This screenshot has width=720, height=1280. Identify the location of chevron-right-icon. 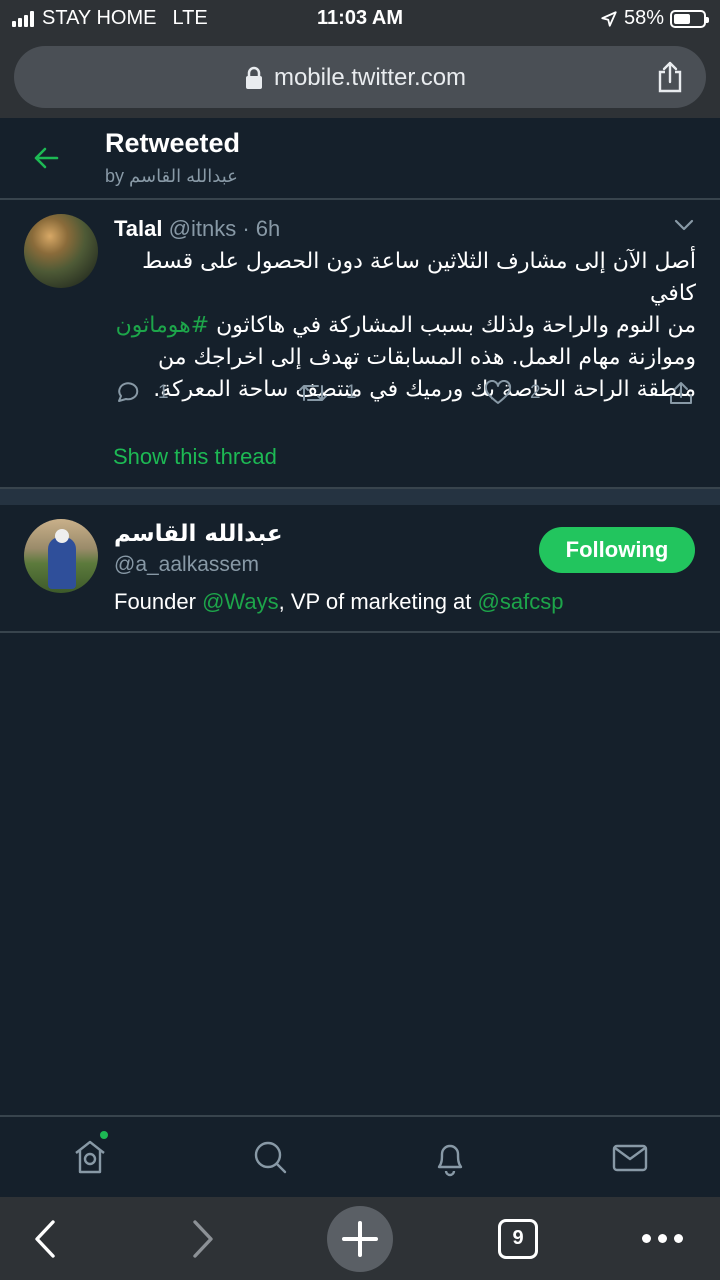
(203, 1238).